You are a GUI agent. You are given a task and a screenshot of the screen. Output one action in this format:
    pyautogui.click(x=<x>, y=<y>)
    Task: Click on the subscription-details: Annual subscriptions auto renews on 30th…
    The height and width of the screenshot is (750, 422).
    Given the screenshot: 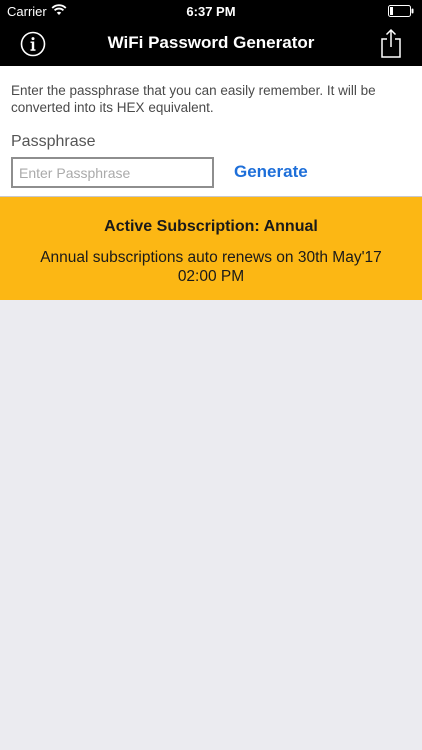 What is the action you would take?
    pyautogui.click(x=211, y=267)
    